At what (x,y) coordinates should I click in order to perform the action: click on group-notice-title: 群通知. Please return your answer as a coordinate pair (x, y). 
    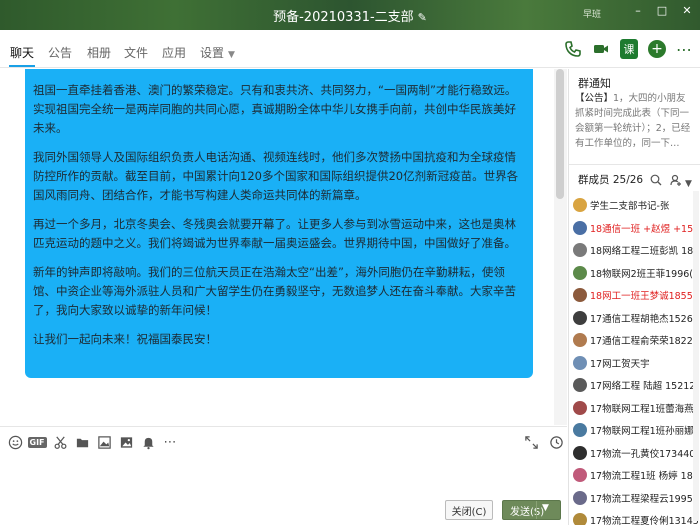
    Looking at the image, I should click on (594, 83).